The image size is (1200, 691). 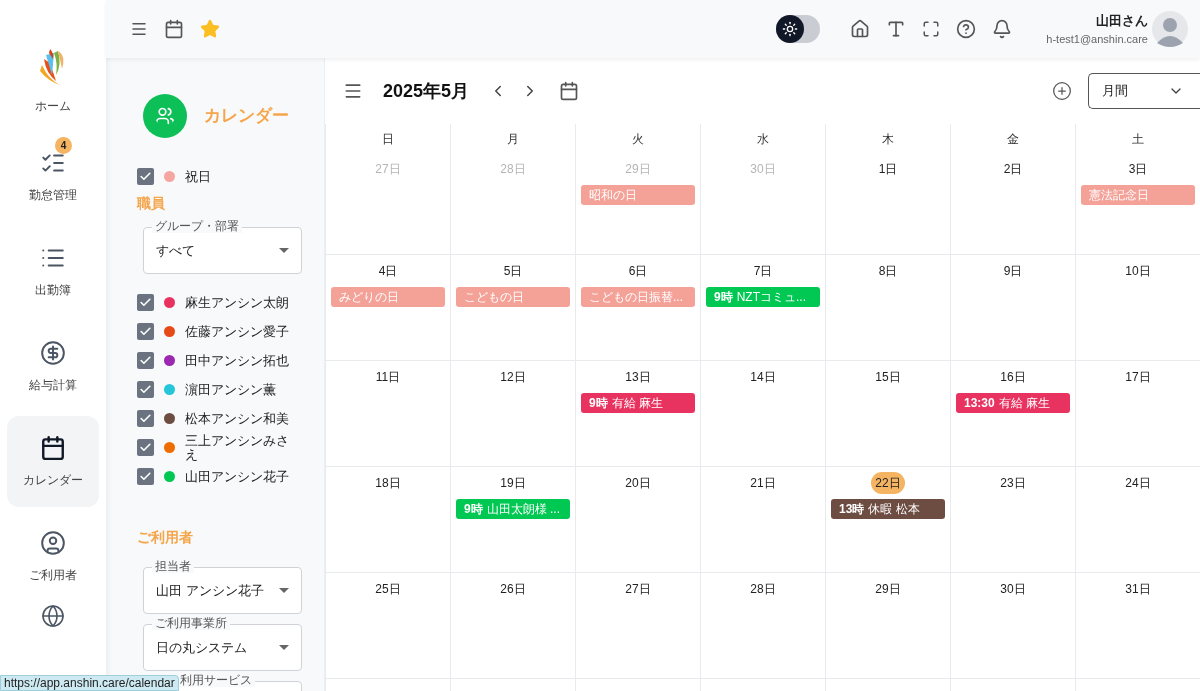 I want to click on nav-label: カレンダー, so click(x=53, y=480).